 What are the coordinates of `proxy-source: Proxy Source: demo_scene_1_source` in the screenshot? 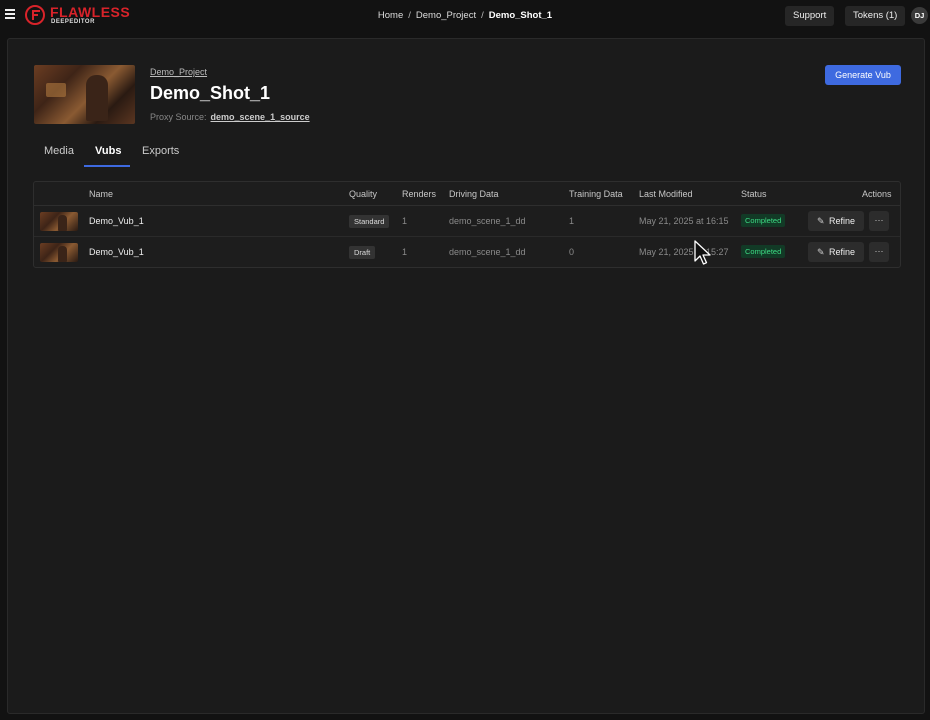 It's located at (230, 117).